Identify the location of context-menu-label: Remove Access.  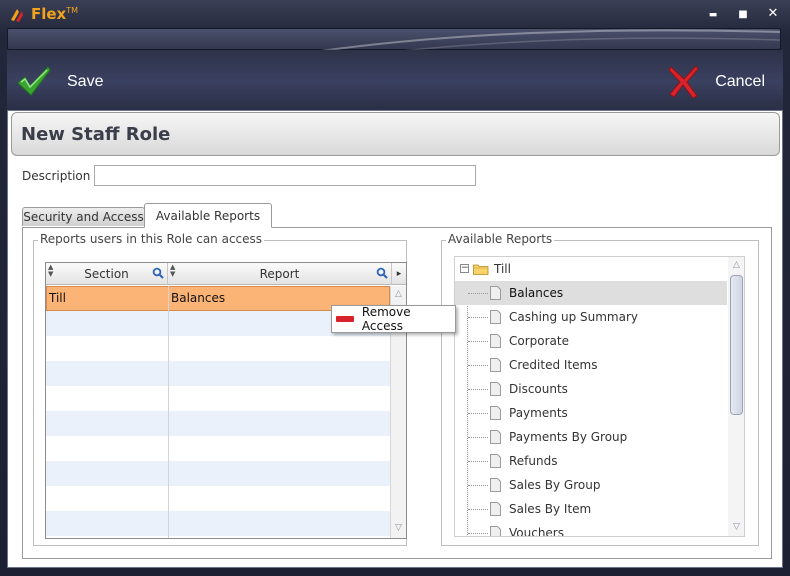
(386, 319).